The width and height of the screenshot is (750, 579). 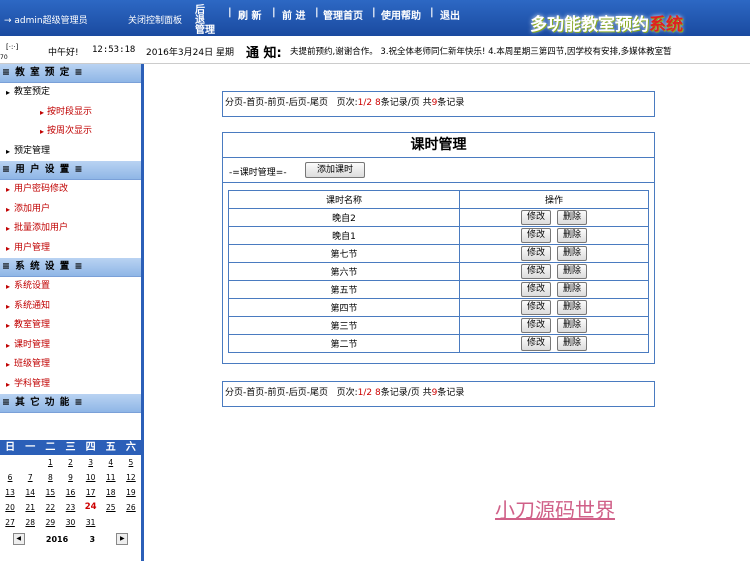 I want to click on calendar-day: 10, so click(x=91, y=477).